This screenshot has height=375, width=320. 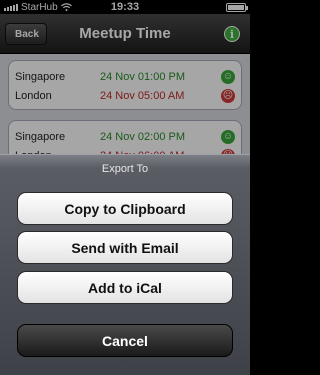 What do you see at coordinates (125, 247) in the screenshot?
I see `send-with-email-button: Send with Email` at bounding box center [125, 247].